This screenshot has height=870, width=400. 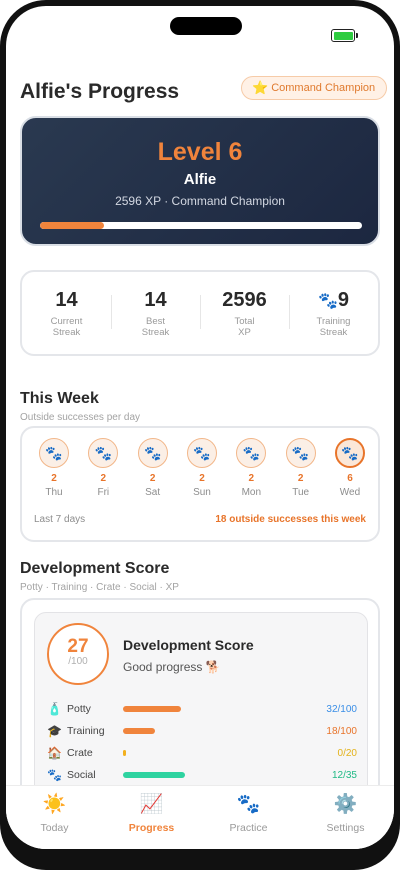 I want to click on day-item: 🐾 2 Thu, so click(x=54, y=468).